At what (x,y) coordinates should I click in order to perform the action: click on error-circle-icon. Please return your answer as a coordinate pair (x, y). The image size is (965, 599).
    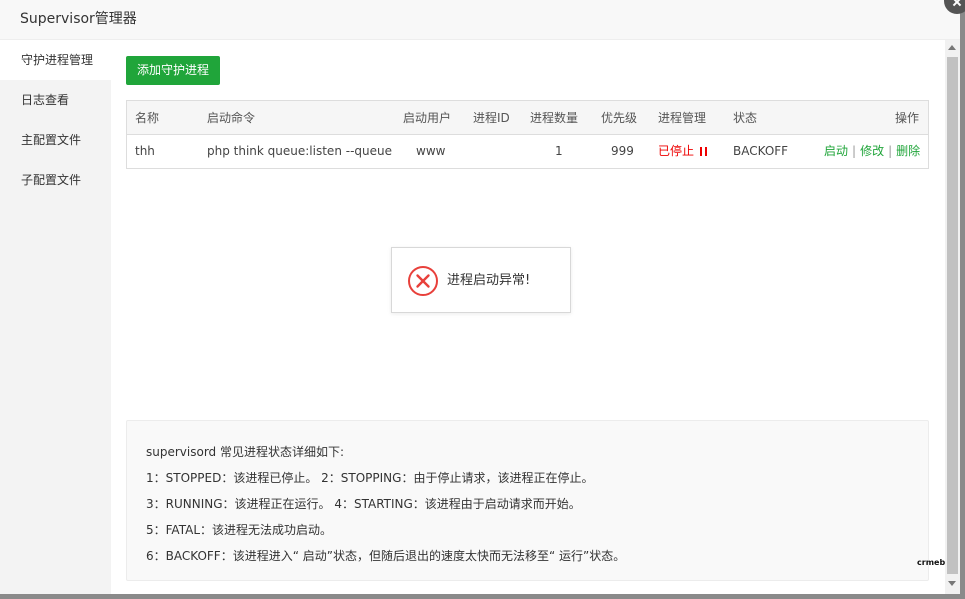
    Looking at the image, I should click on (423, 281).